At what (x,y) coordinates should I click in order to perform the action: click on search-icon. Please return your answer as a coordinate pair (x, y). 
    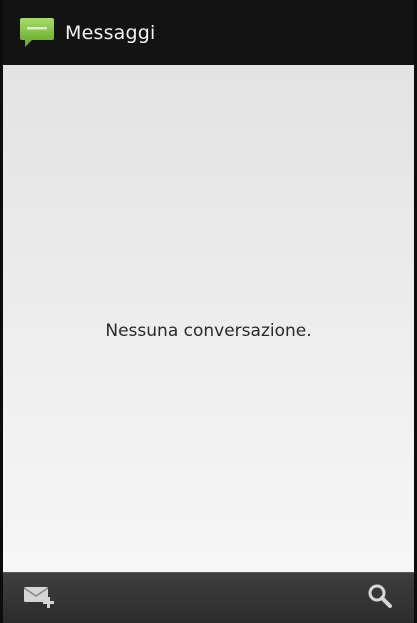
    Looking at the image, I should click on (380, 598).